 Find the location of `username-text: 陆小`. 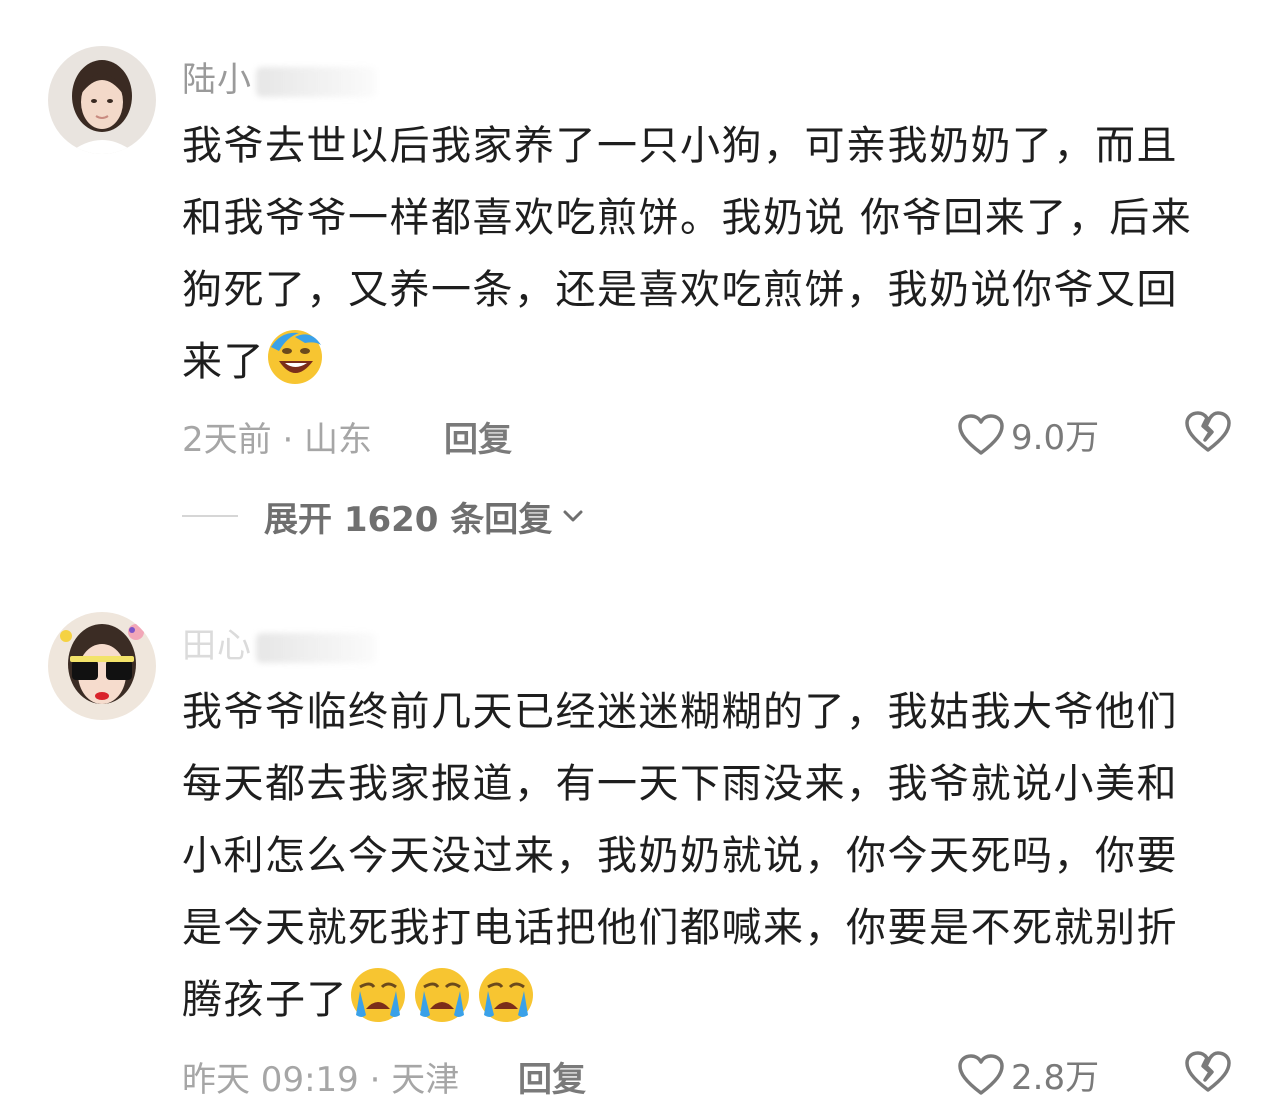

username-text: 陆小 is located at coordinates (217, 80).